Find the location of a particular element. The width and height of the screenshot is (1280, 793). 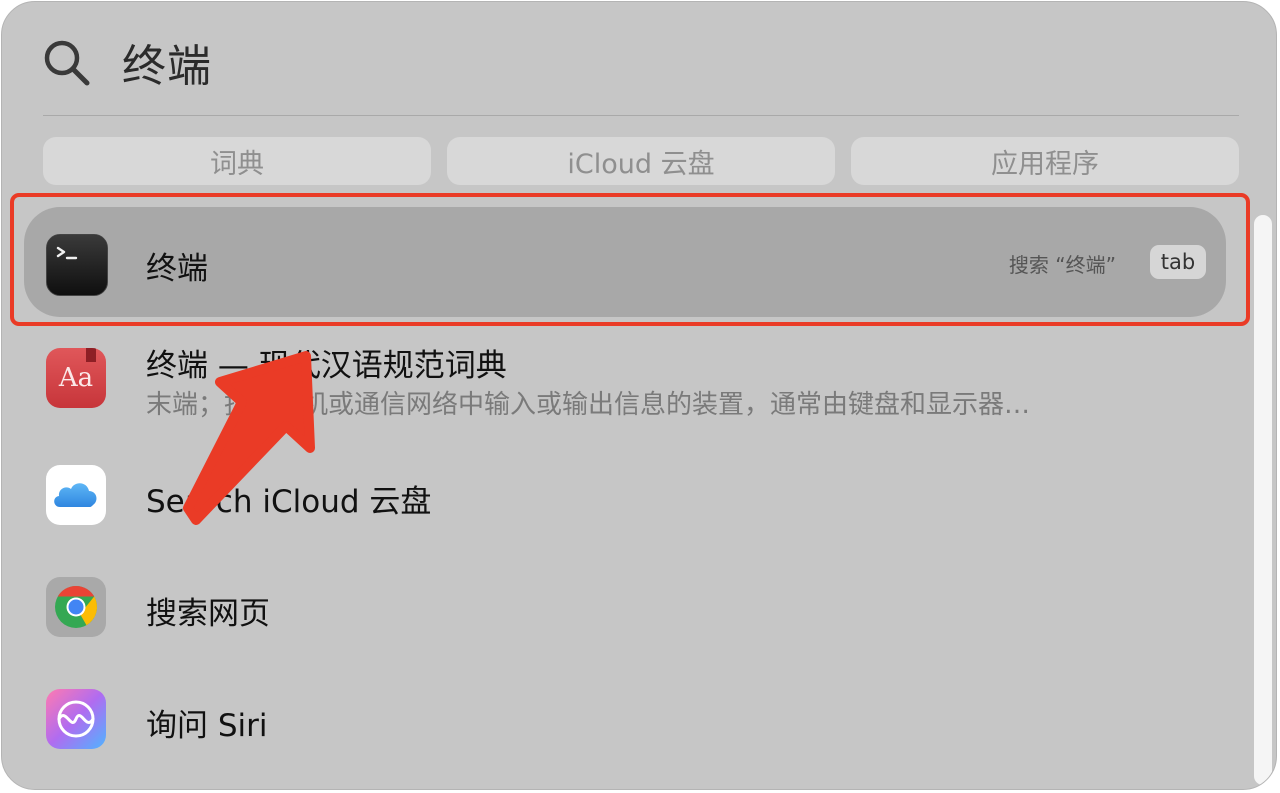

icloud-icon is located at coordinates (76, 495).